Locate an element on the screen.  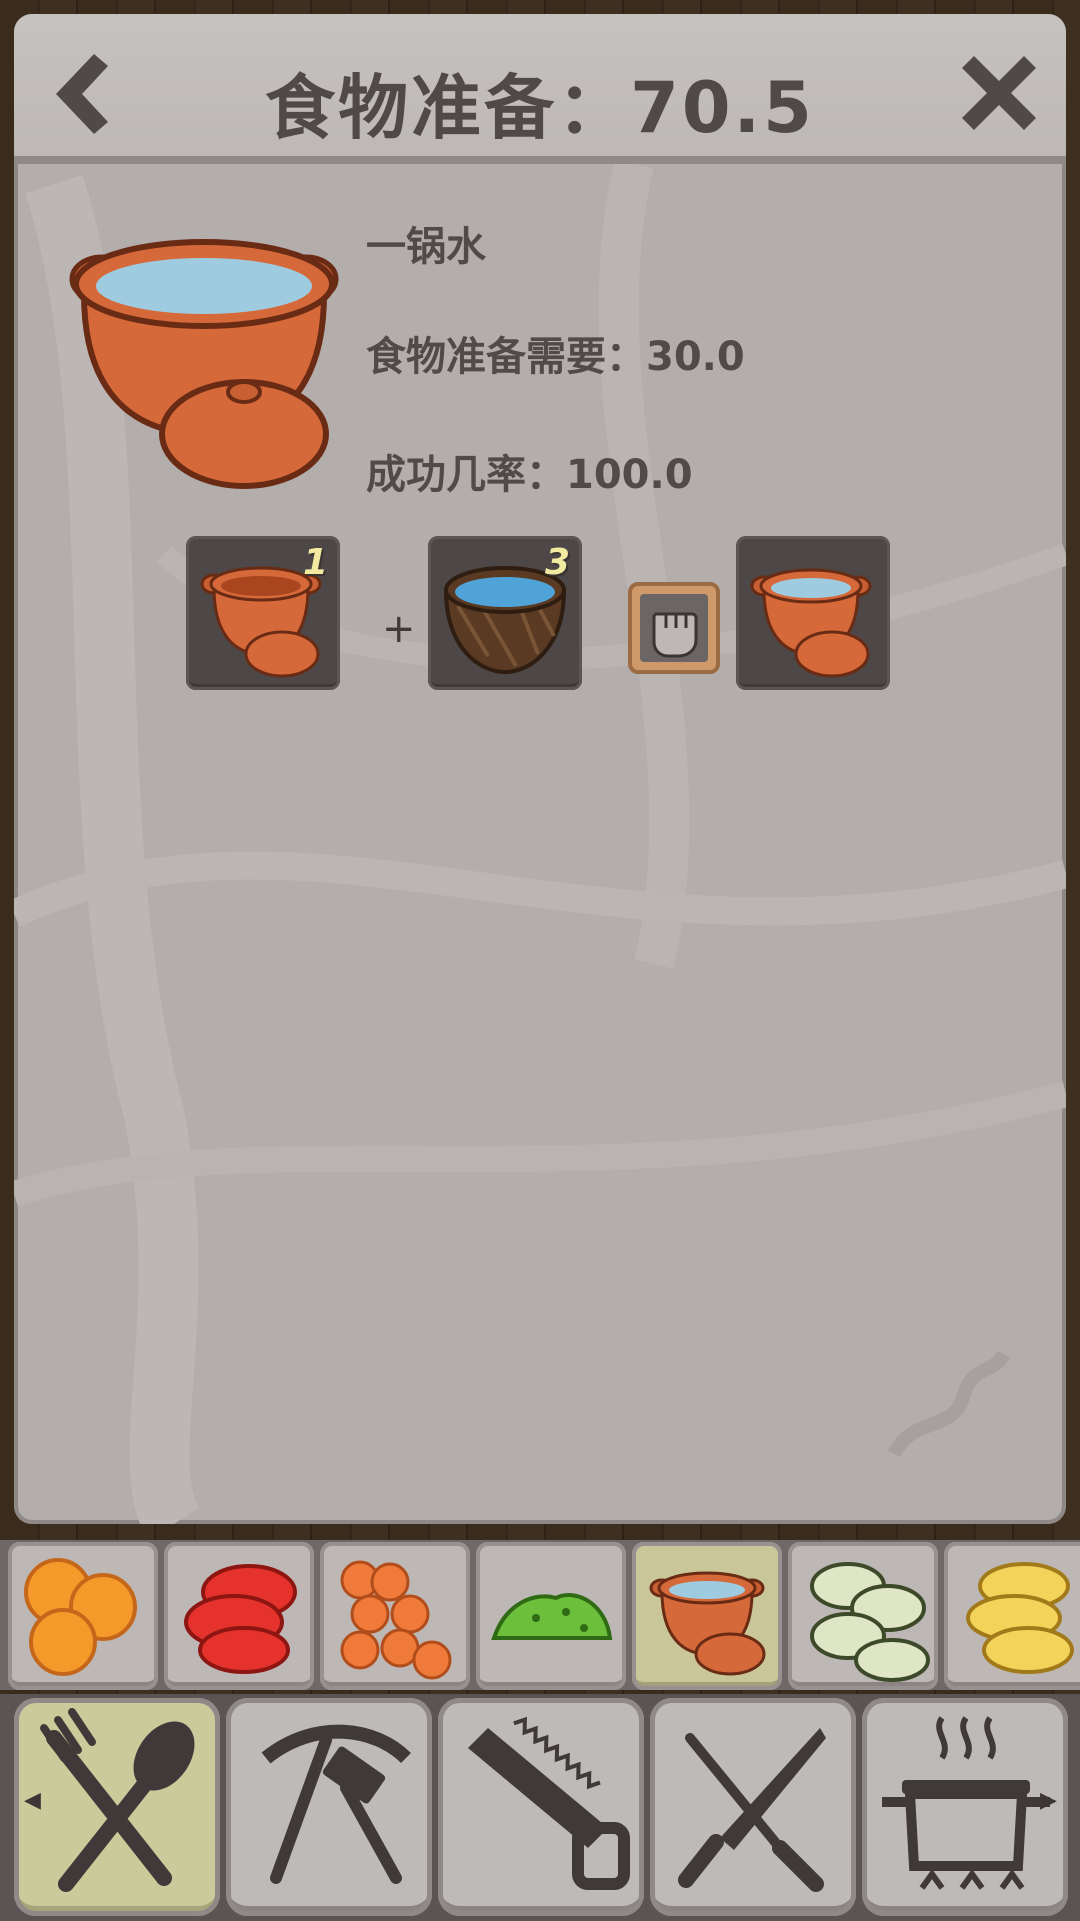
tabs-scroll-left-icon: ◀ is located at coordinates (32, 1800).